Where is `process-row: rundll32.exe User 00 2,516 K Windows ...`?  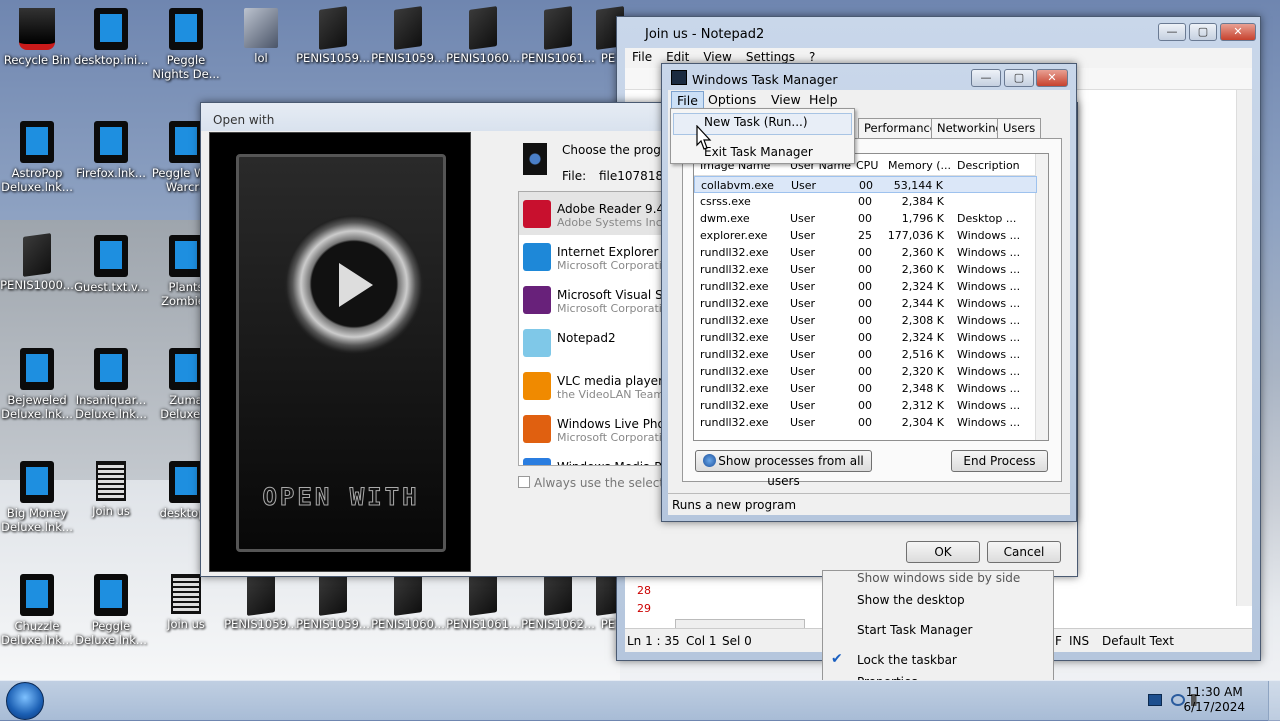
process-row: rundll32.exe User 00 2,516 K Windows ... is located at coordinates (865, 354).